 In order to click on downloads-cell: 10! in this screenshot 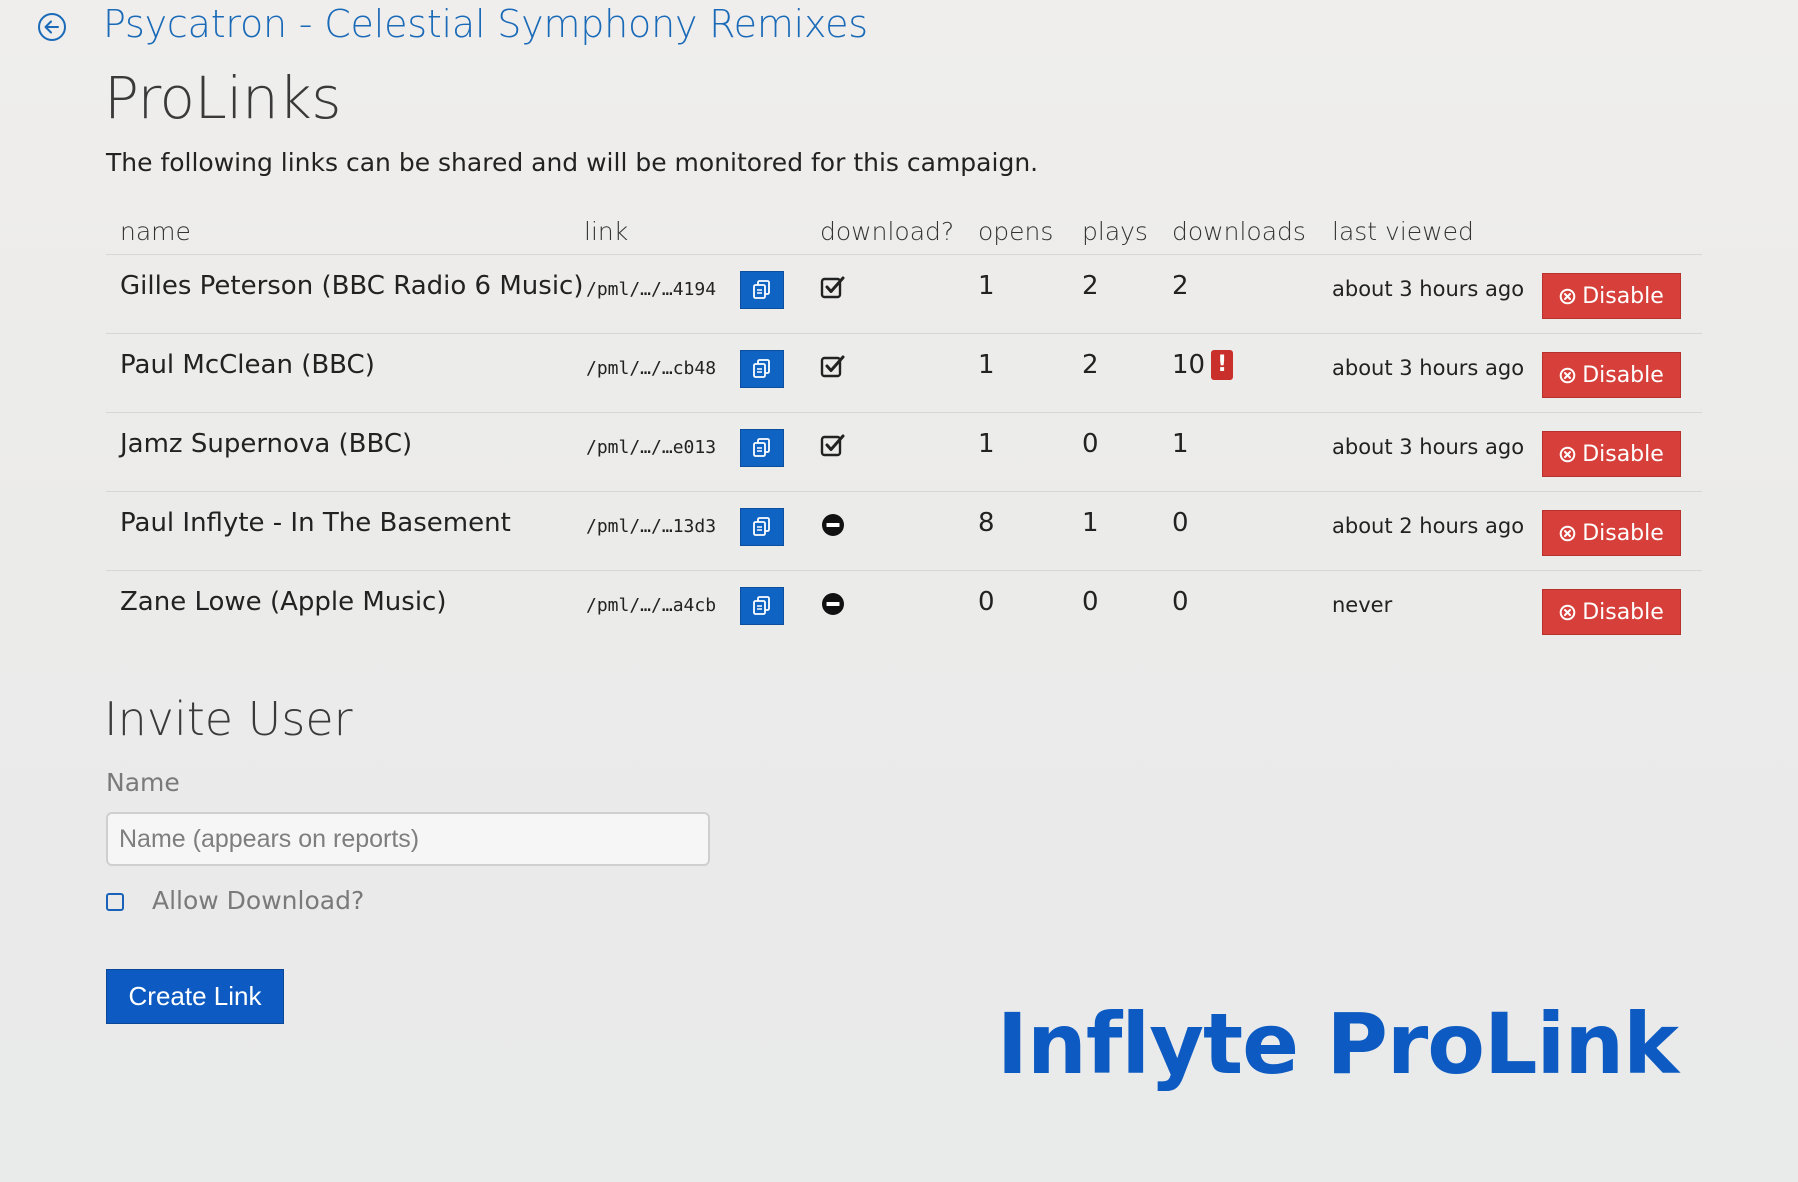, I will do `click(1203, 365)`.